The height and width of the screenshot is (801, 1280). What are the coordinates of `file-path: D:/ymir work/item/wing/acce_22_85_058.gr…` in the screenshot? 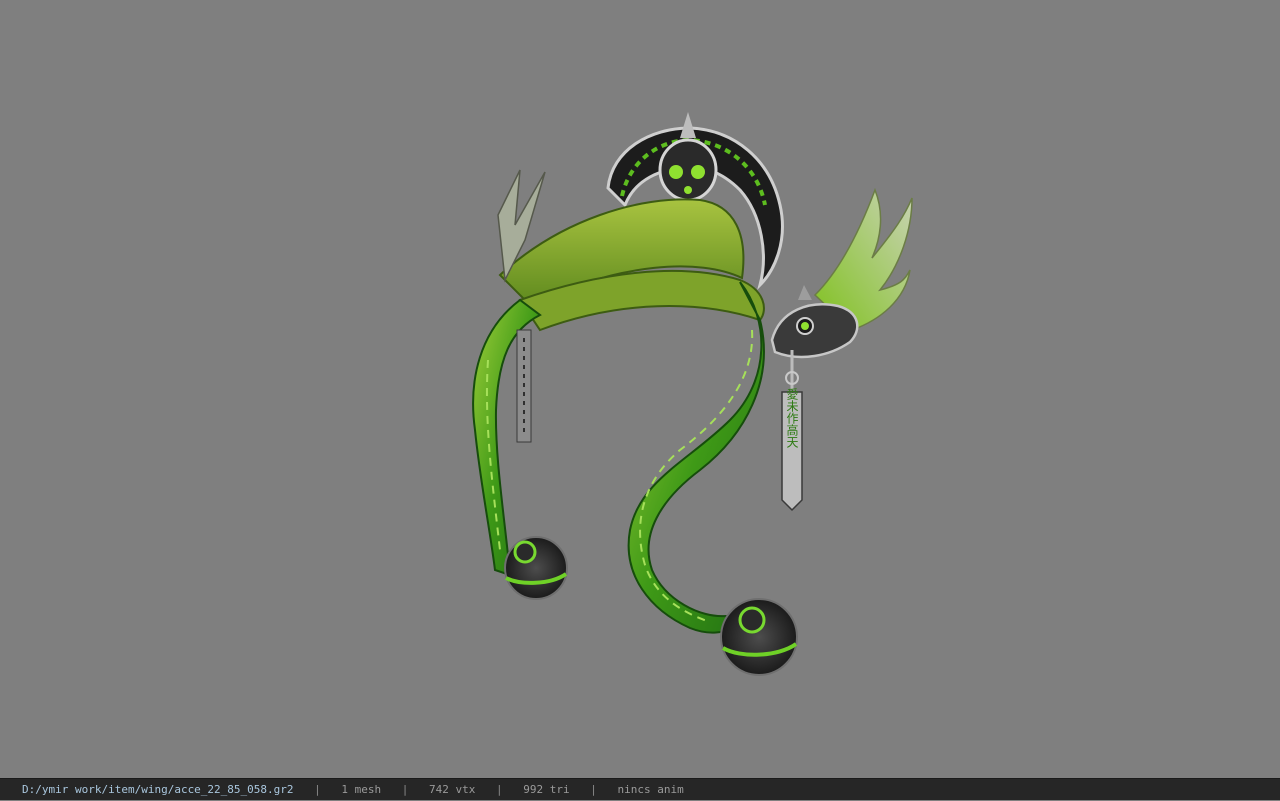 It's located at (158, 789).